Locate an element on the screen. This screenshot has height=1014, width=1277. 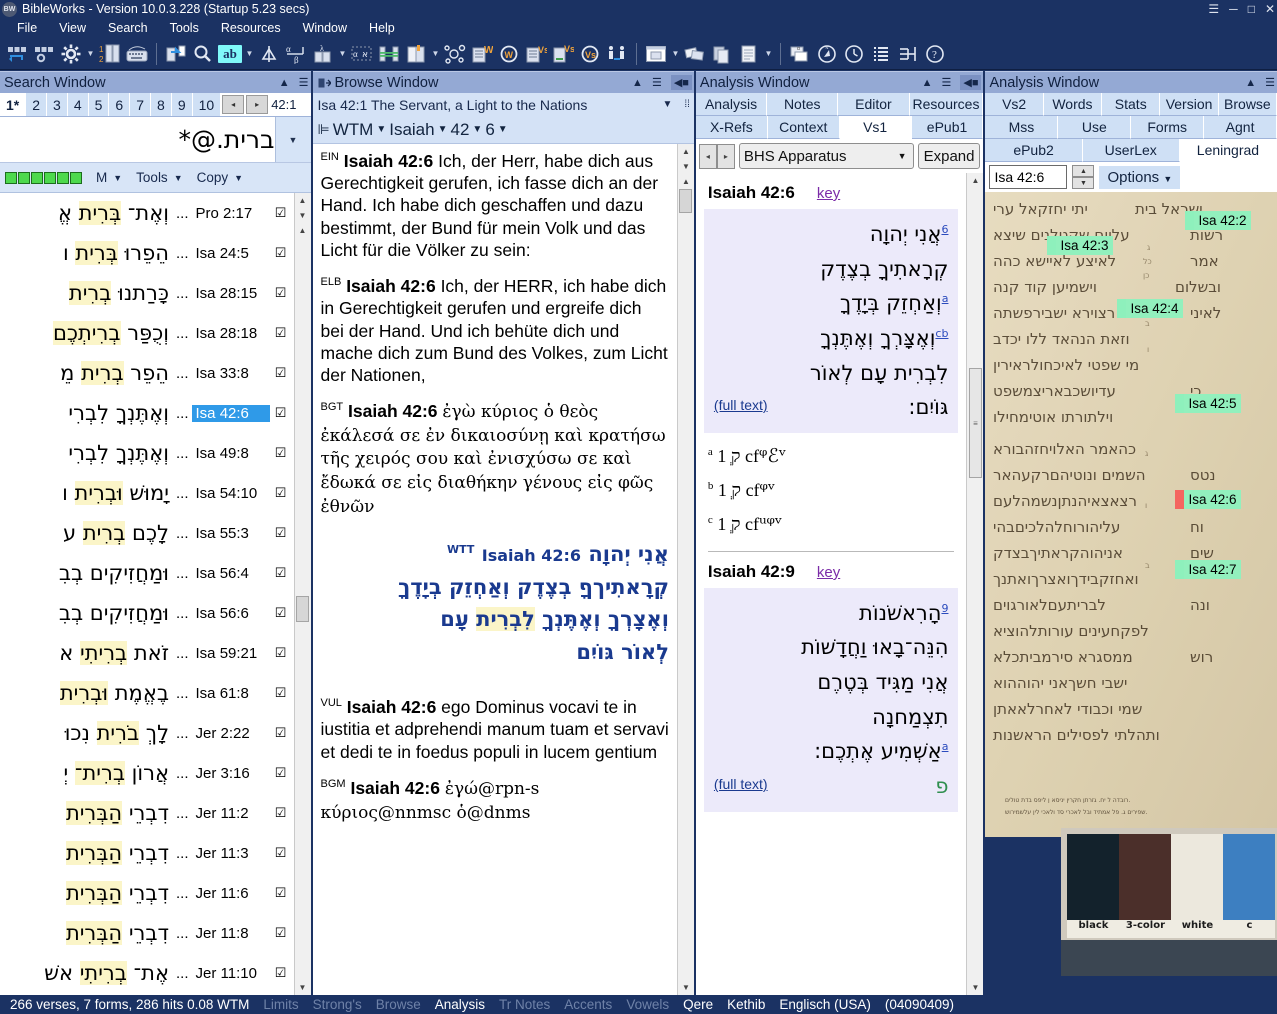
tab-leningrad: Leningrad is located at coordinates (1228, 150).